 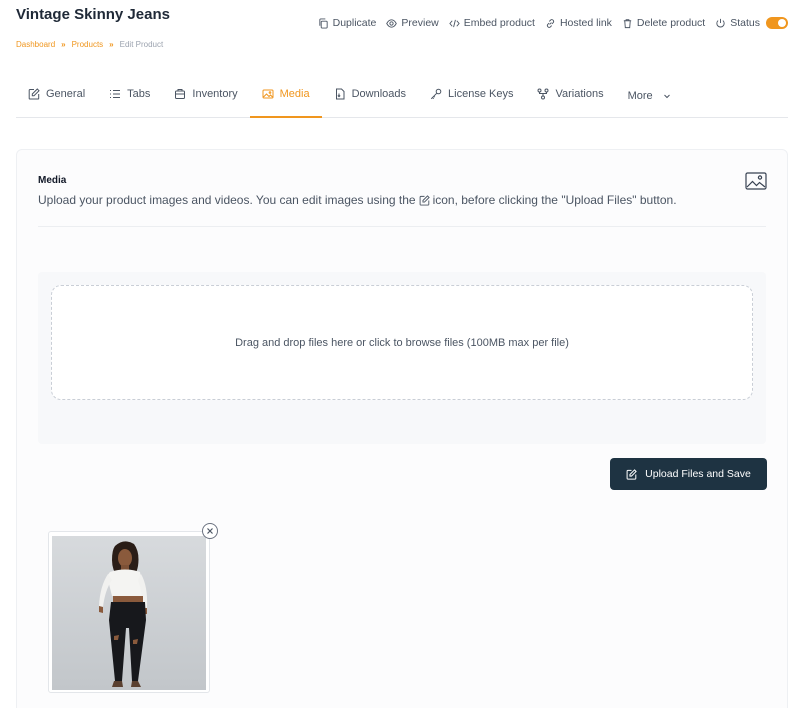 I want to click on toggle-knob, so click(x=782, y=23).